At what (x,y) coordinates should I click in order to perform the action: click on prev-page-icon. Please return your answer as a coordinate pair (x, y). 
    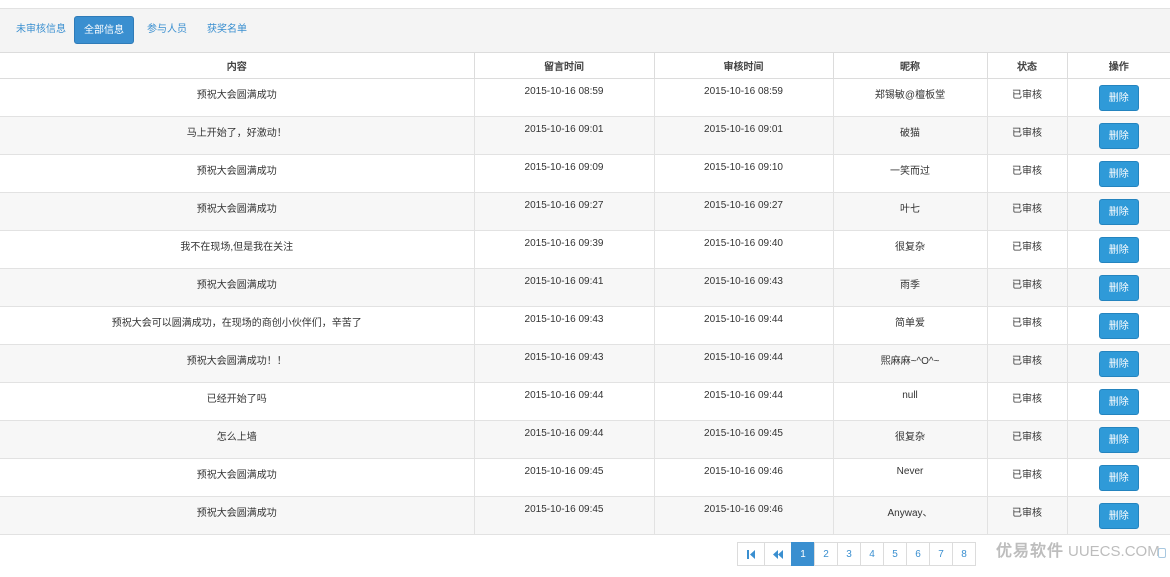
    Looking at the image, I should click on (778, 554).